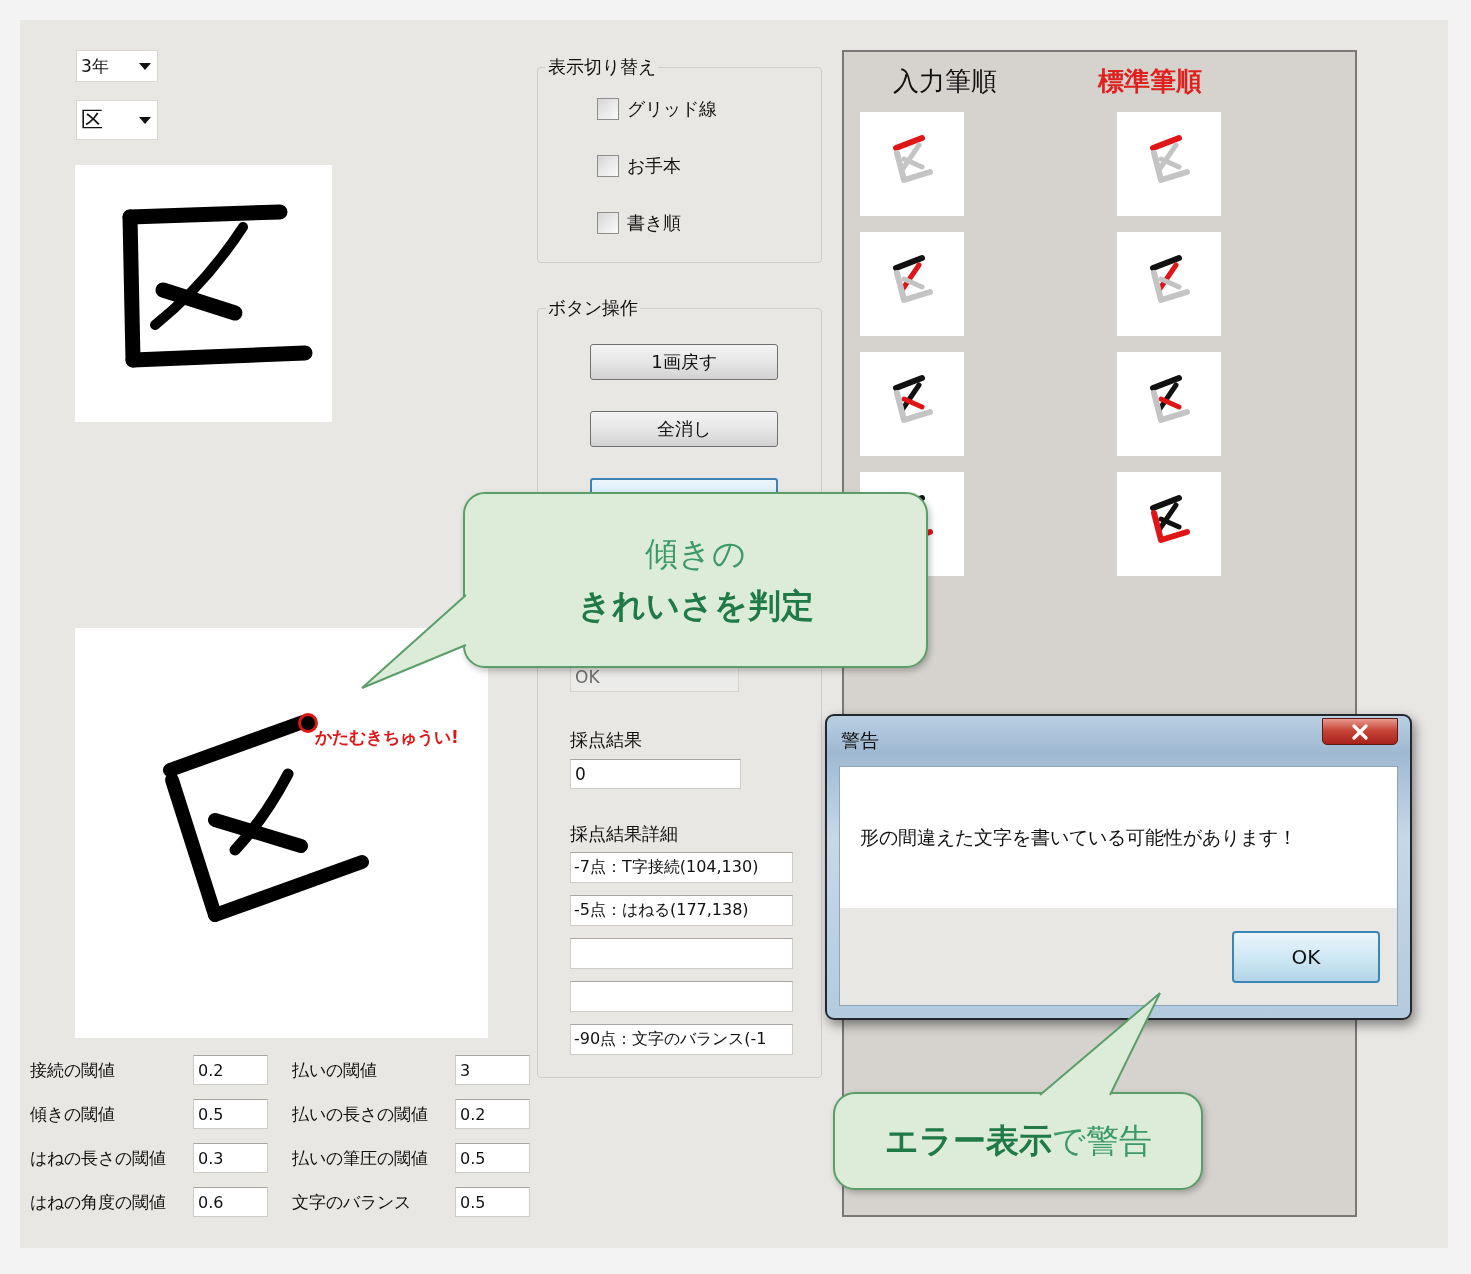 The height and width of the screenshot is (1274, 1471). What do you see at coordinates (1306, 957) in the screenshot?
I see `ok-button: OK` at bounding box center [1306, 957].